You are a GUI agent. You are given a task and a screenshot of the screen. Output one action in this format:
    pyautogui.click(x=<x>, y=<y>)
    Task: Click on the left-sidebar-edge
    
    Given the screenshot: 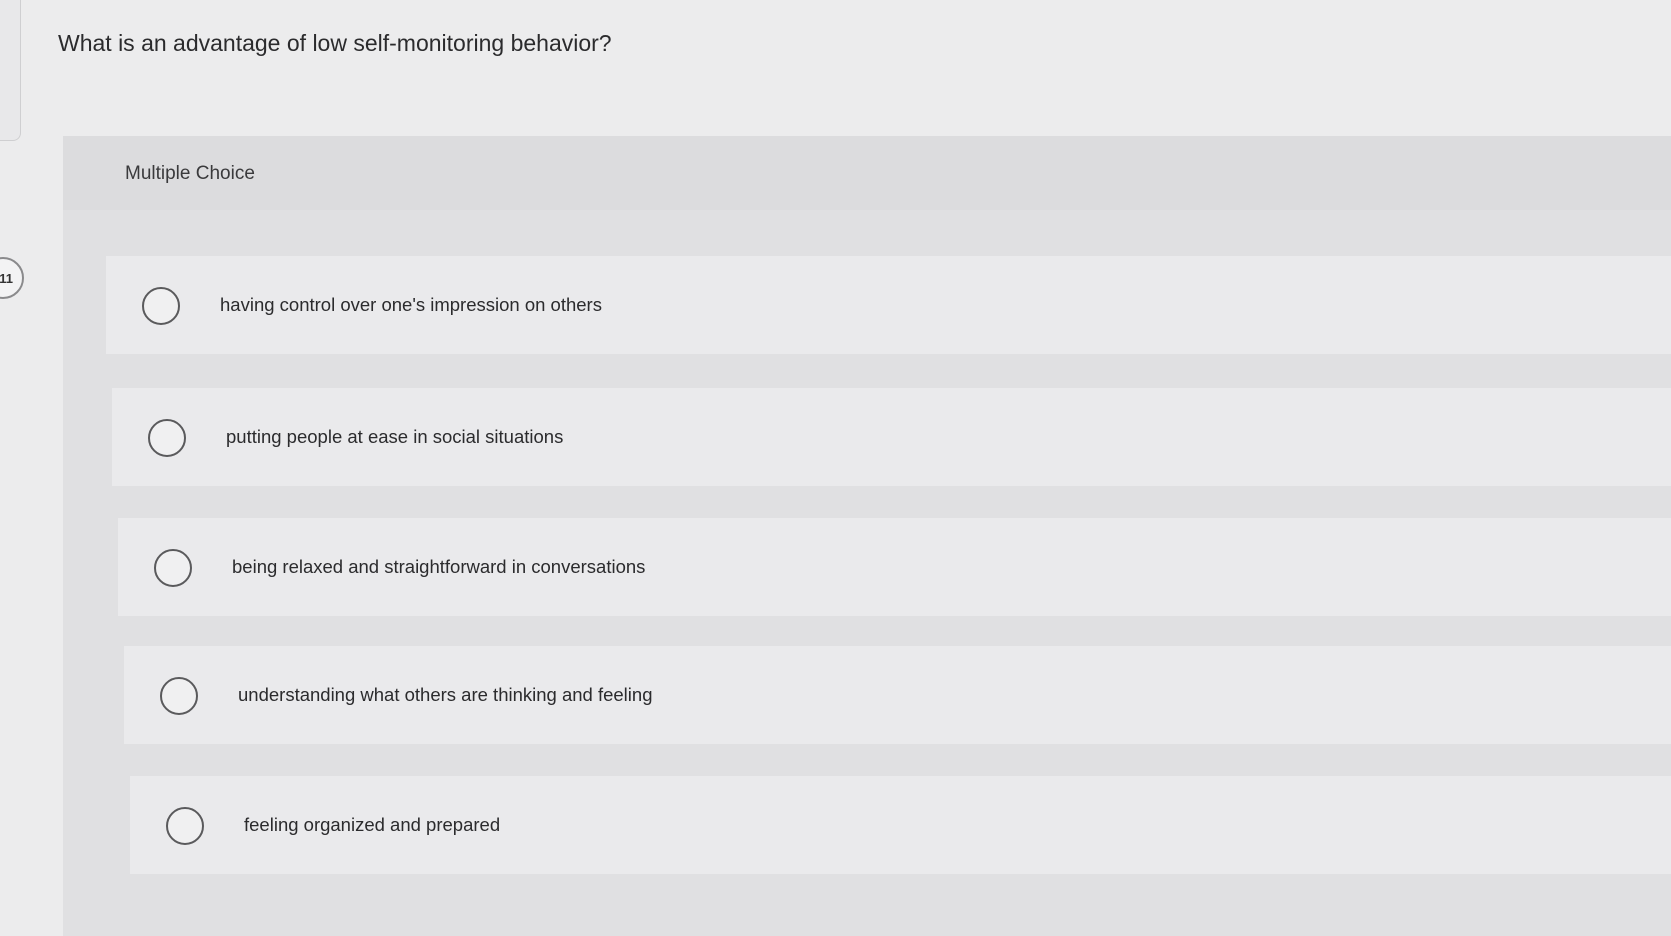 What is the action you would take?
    pyautogui.click(x=10, y=70)
    